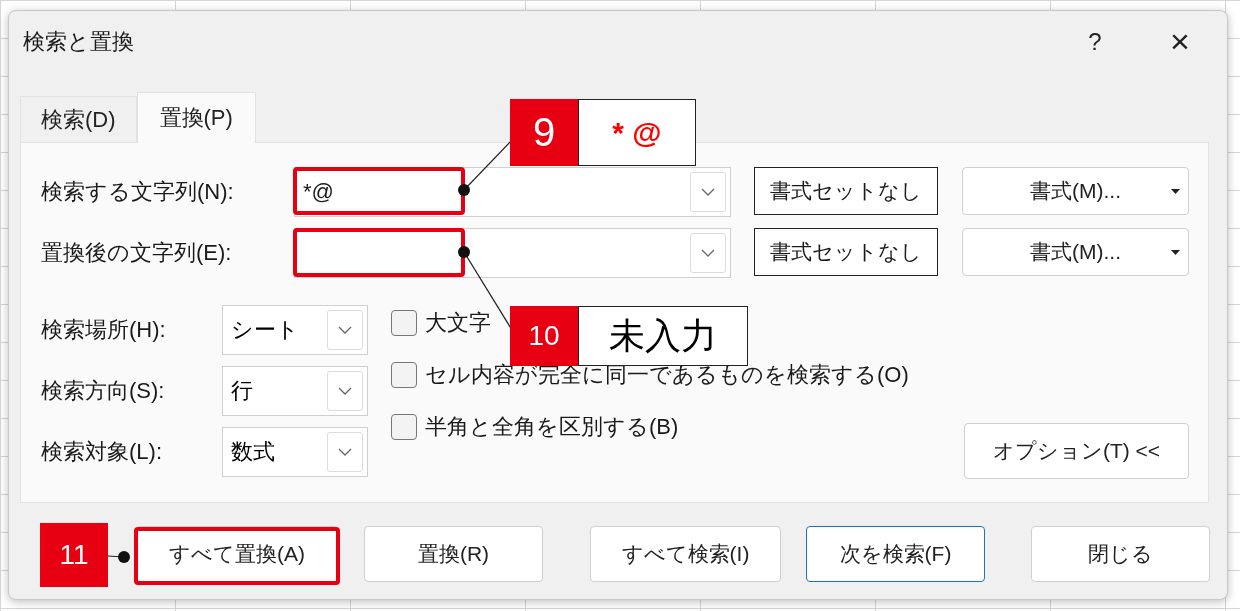  What do you see at coordinates (512, 253) in the screenshot?
I see `input-field` at bounding box center [512, 253].